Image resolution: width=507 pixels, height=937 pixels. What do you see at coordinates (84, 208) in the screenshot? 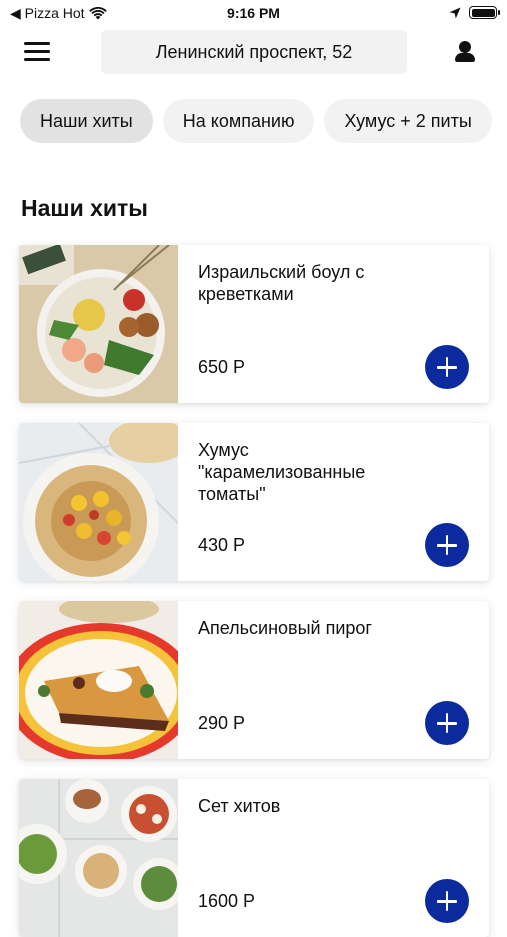
I see `section-title: Наши хиты` at bounding box center [84, 208].